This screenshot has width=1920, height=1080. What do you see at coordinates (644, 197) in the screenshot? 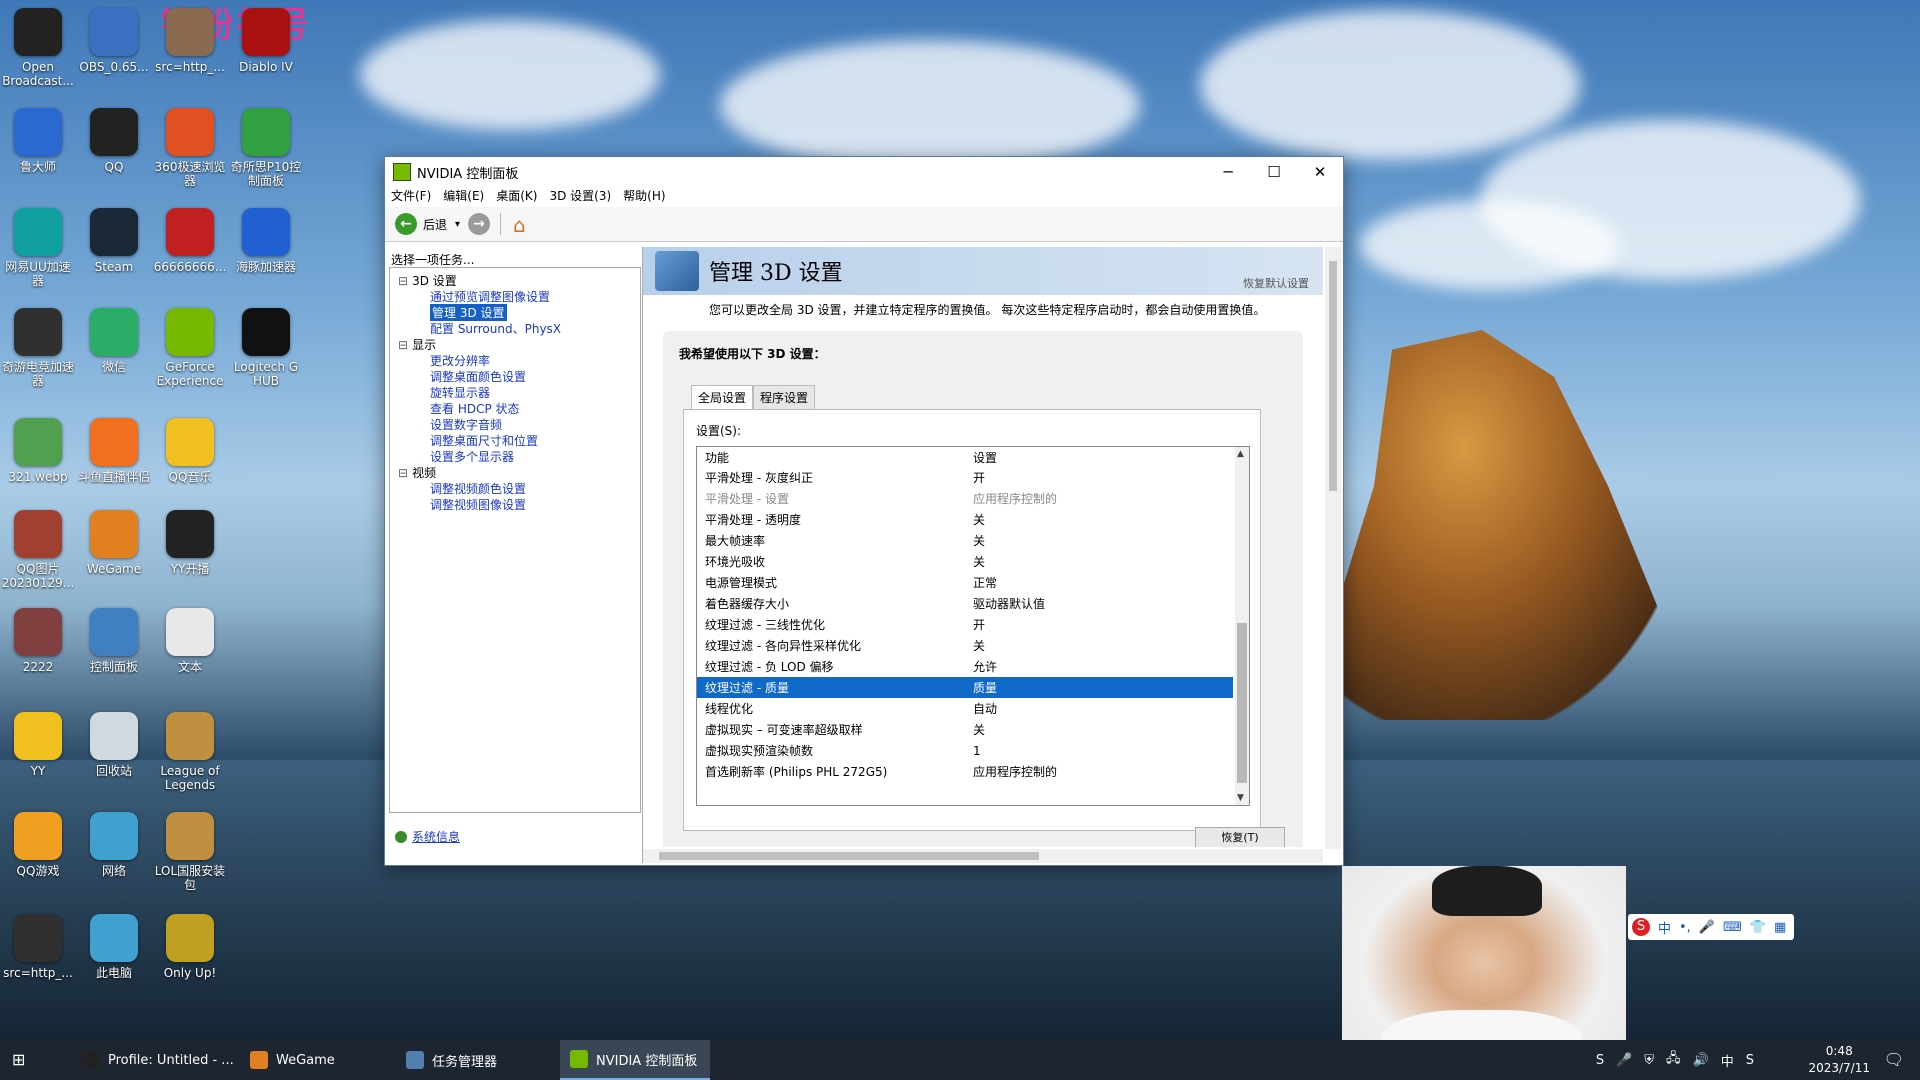
I see `menu-help: 帮助(H)` at bounding box center [644, 197].